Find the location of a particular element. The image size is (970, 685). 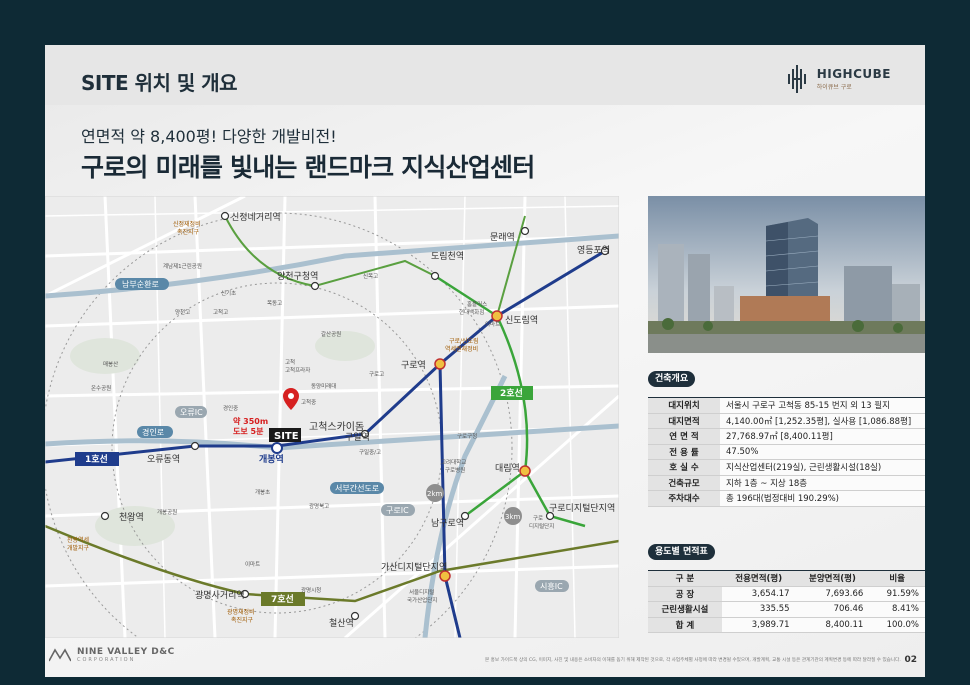

usage-cell: 7,693.66 is located at coordinates (832, 594).